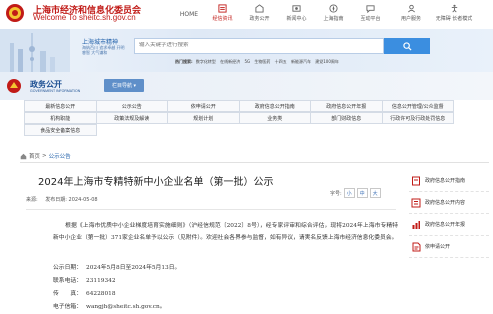 This screenshot has height=314, width=493. What do you see at coordinates (230, 61) in the screenshot?
I see `hot-search-term: 在线新经济` at bounding box center [230, 61].